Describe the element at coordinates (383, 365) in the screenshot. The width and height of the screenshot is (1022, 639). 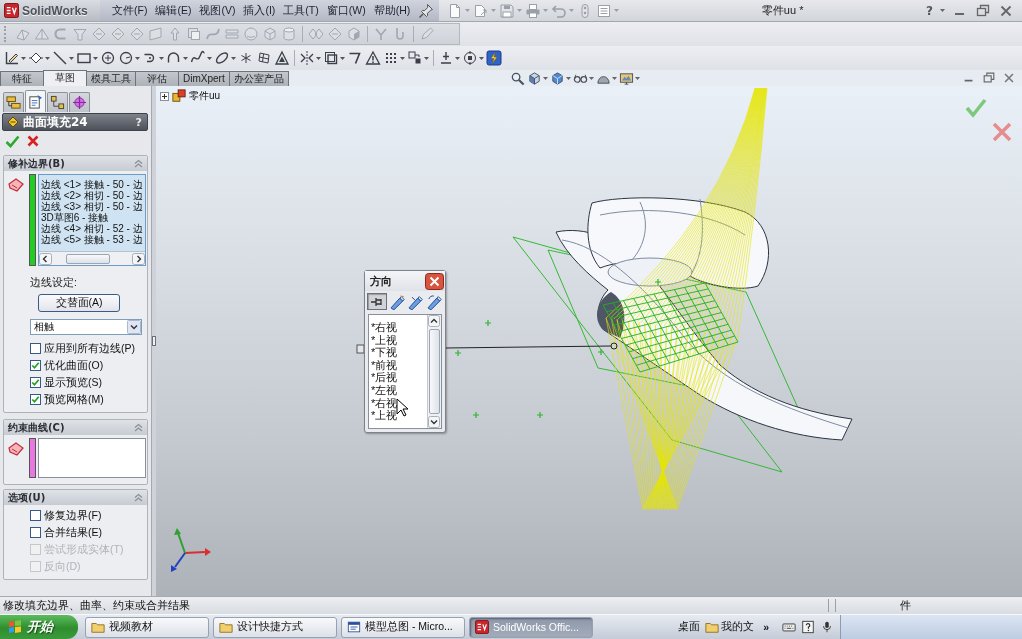
I see `list-item: *前视` at that location.